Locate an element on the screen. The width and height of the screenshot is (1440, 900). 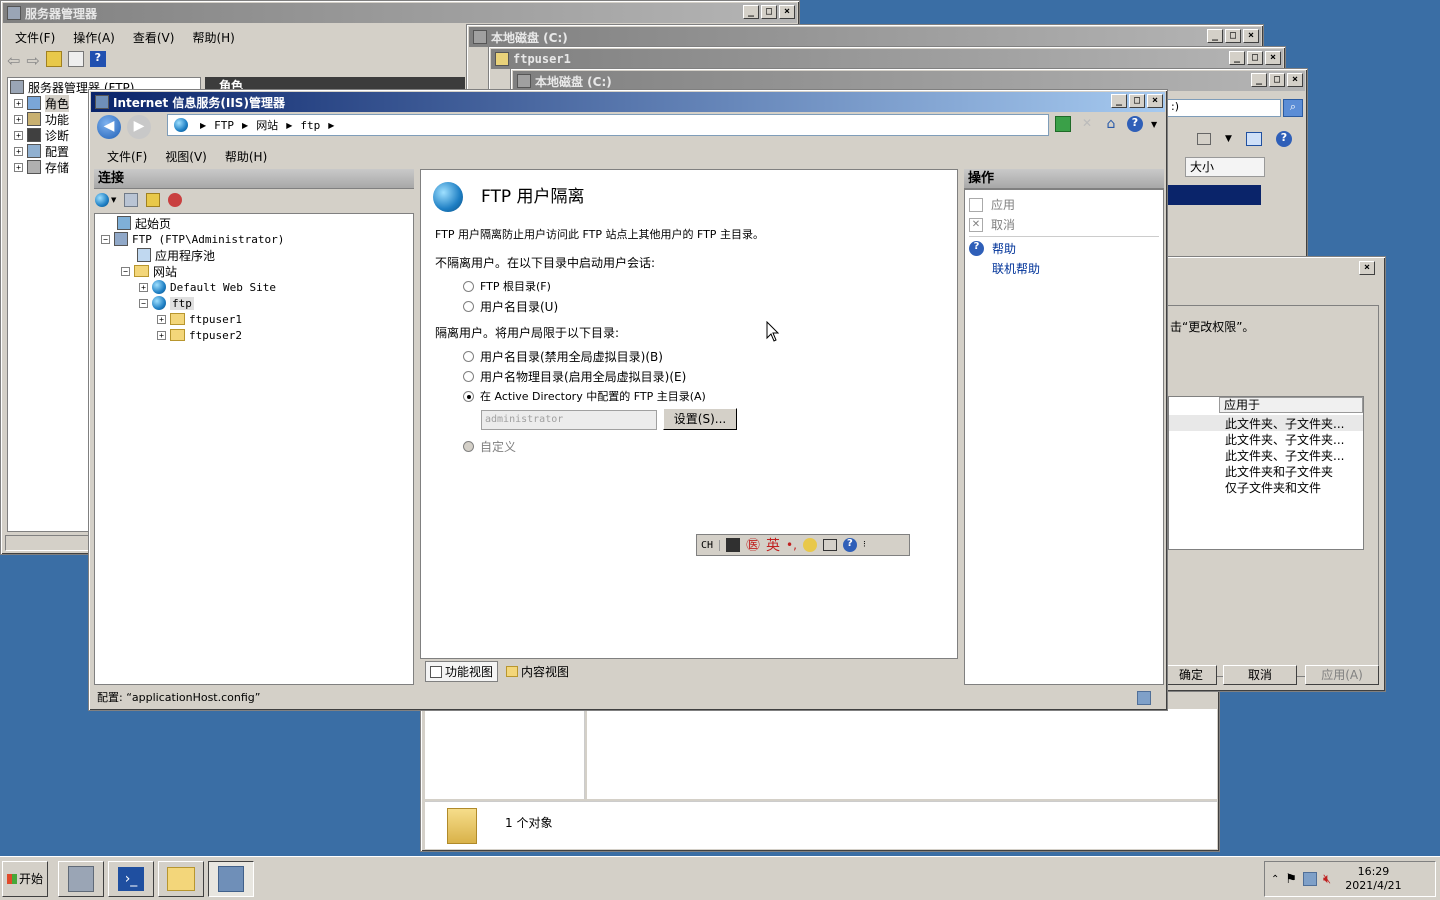
radio-username-dir is located at coordinates (468, 306).